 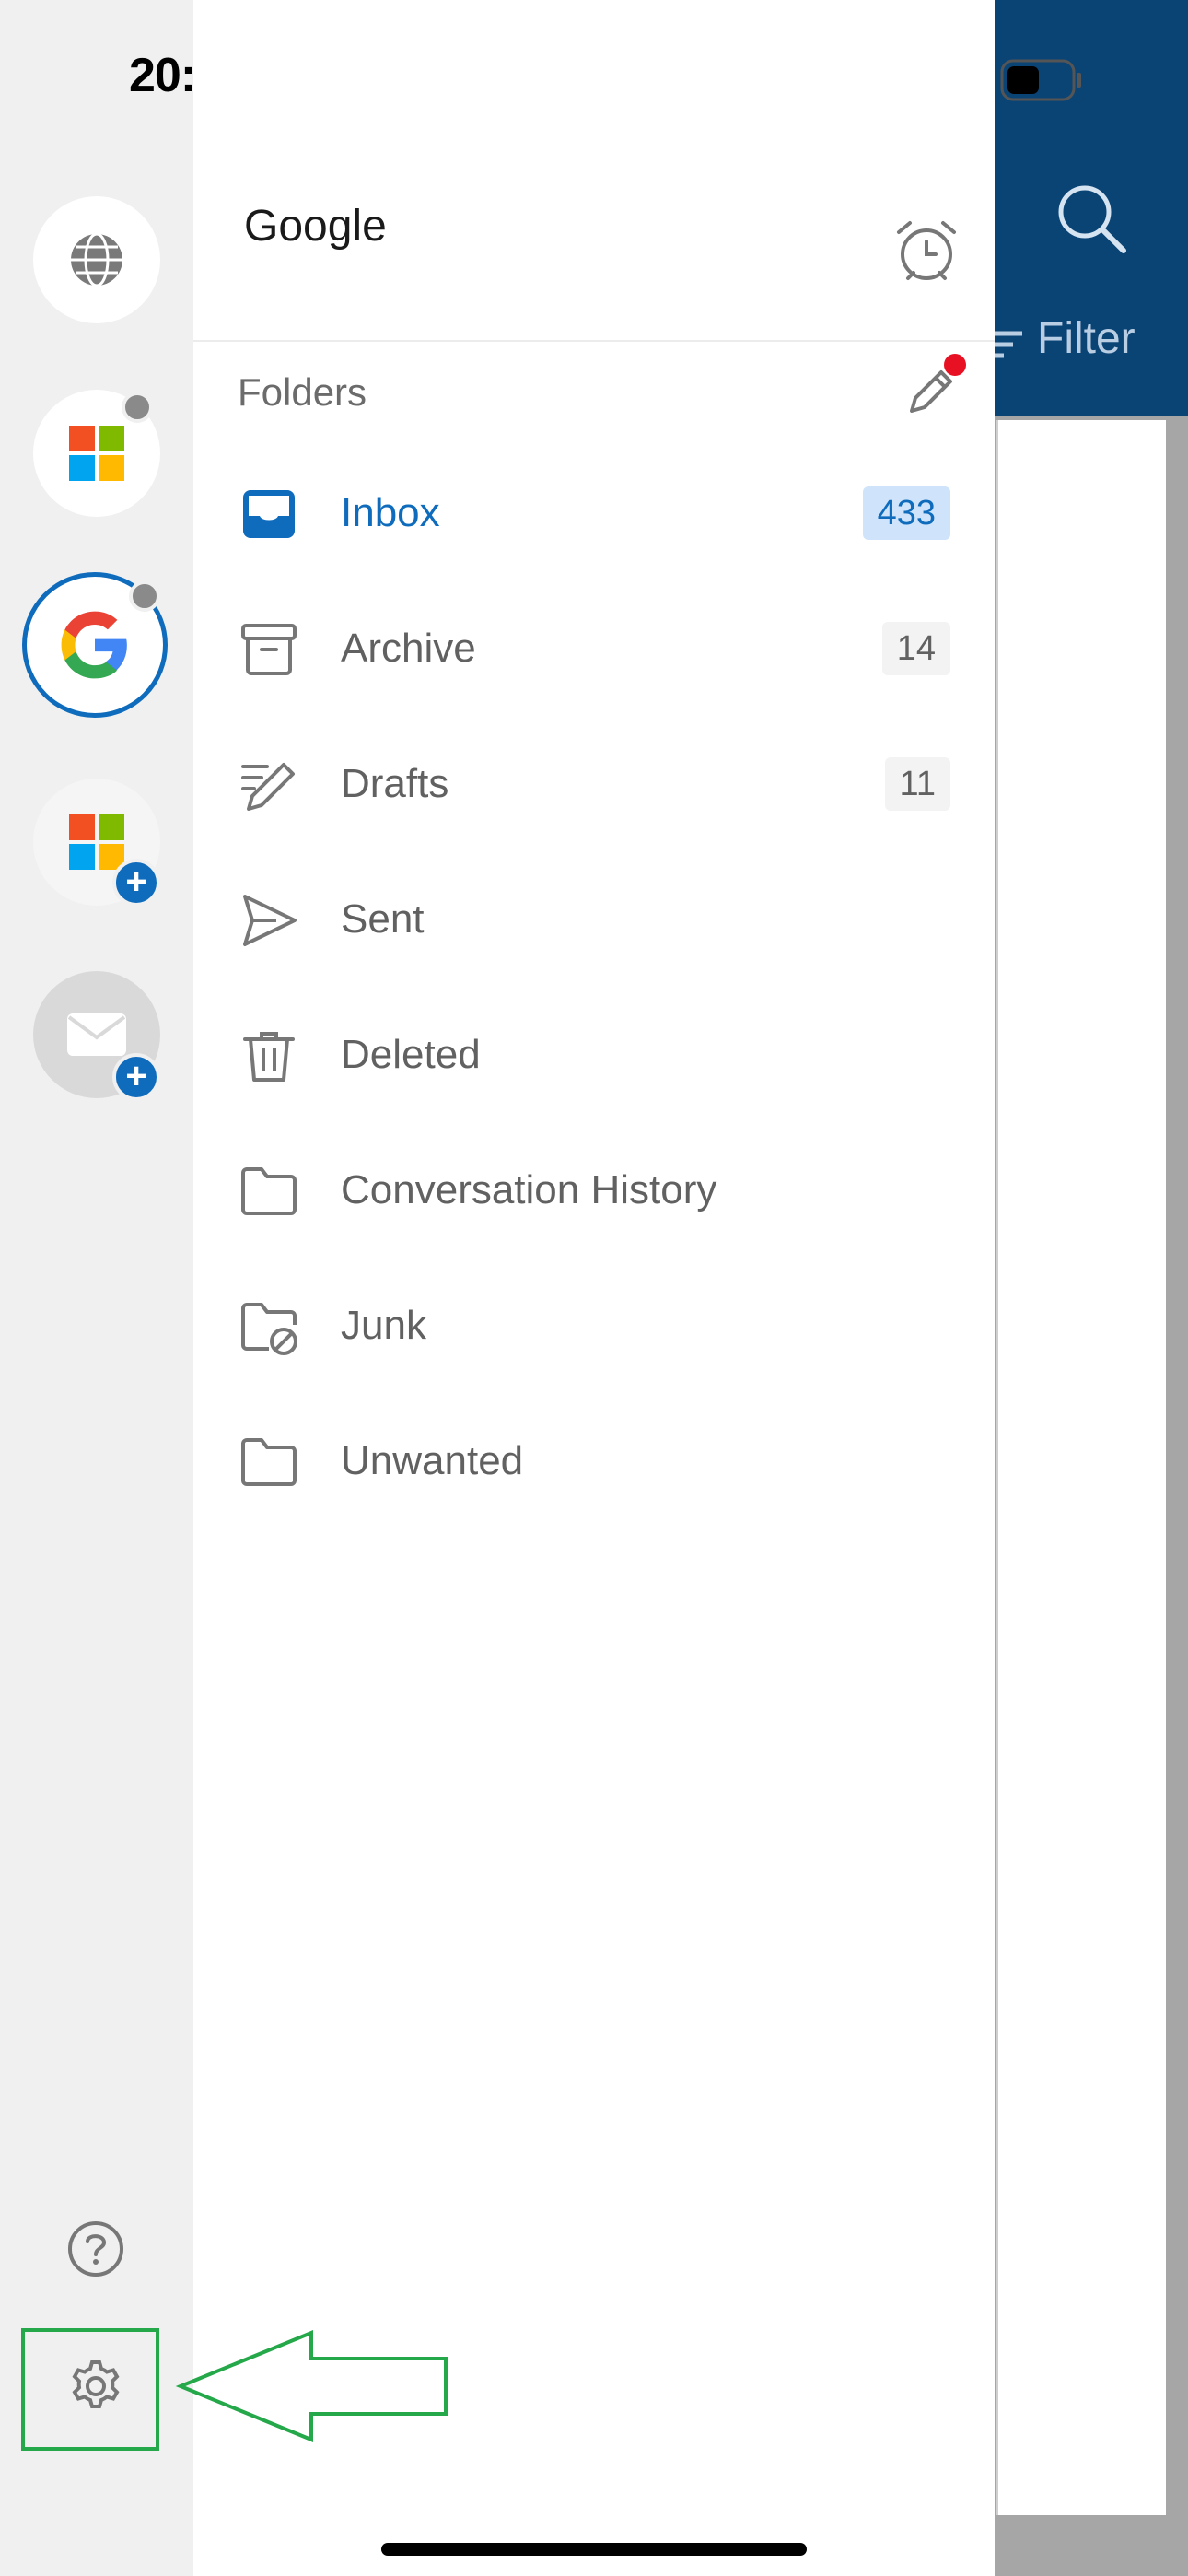 I want to click on all-accounts-button, so click(x=96, y=259).